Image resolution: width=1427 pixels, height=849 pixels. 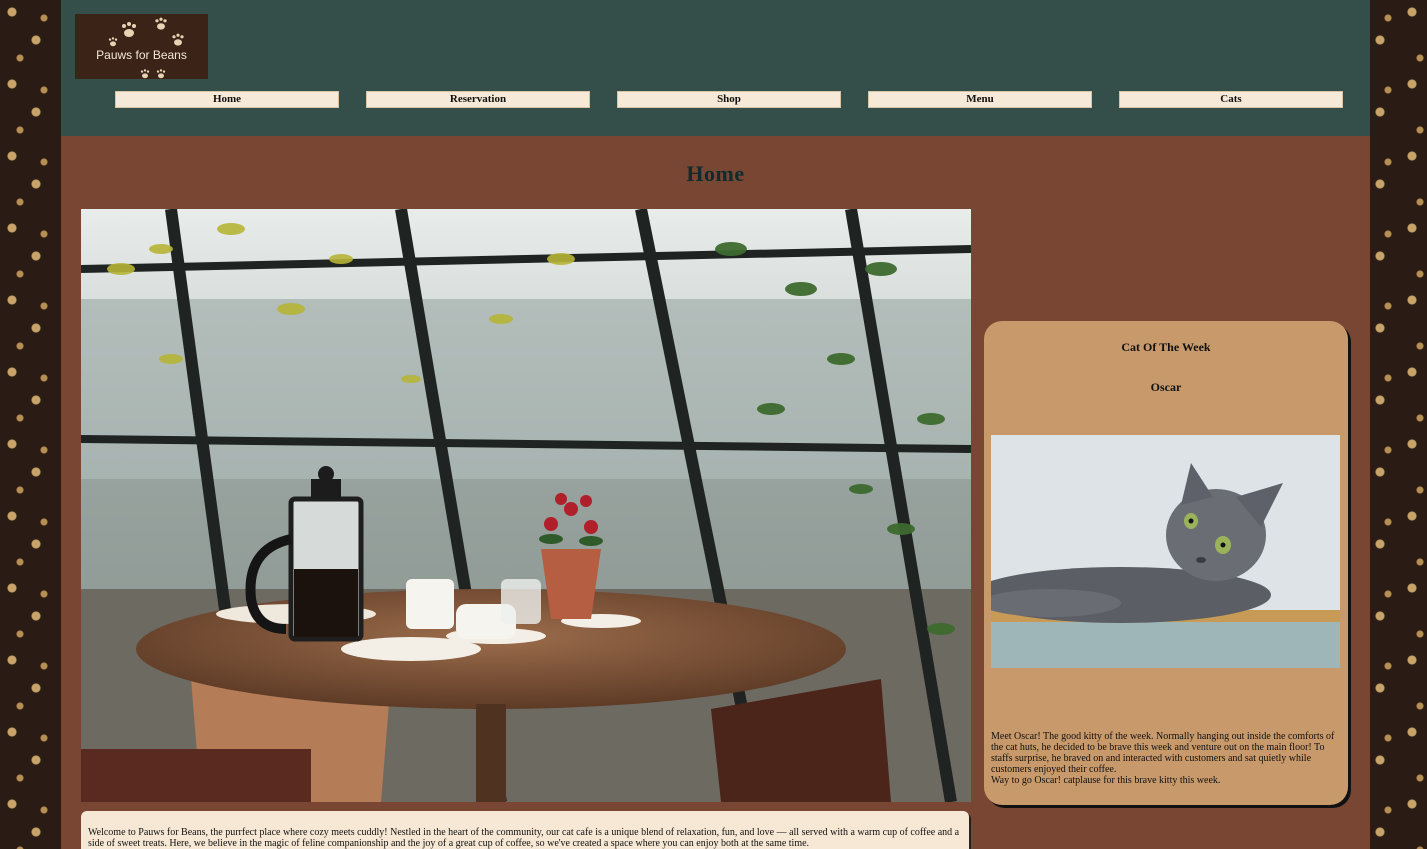 I want to click on cat-photo, so click(x=1165, y=551).